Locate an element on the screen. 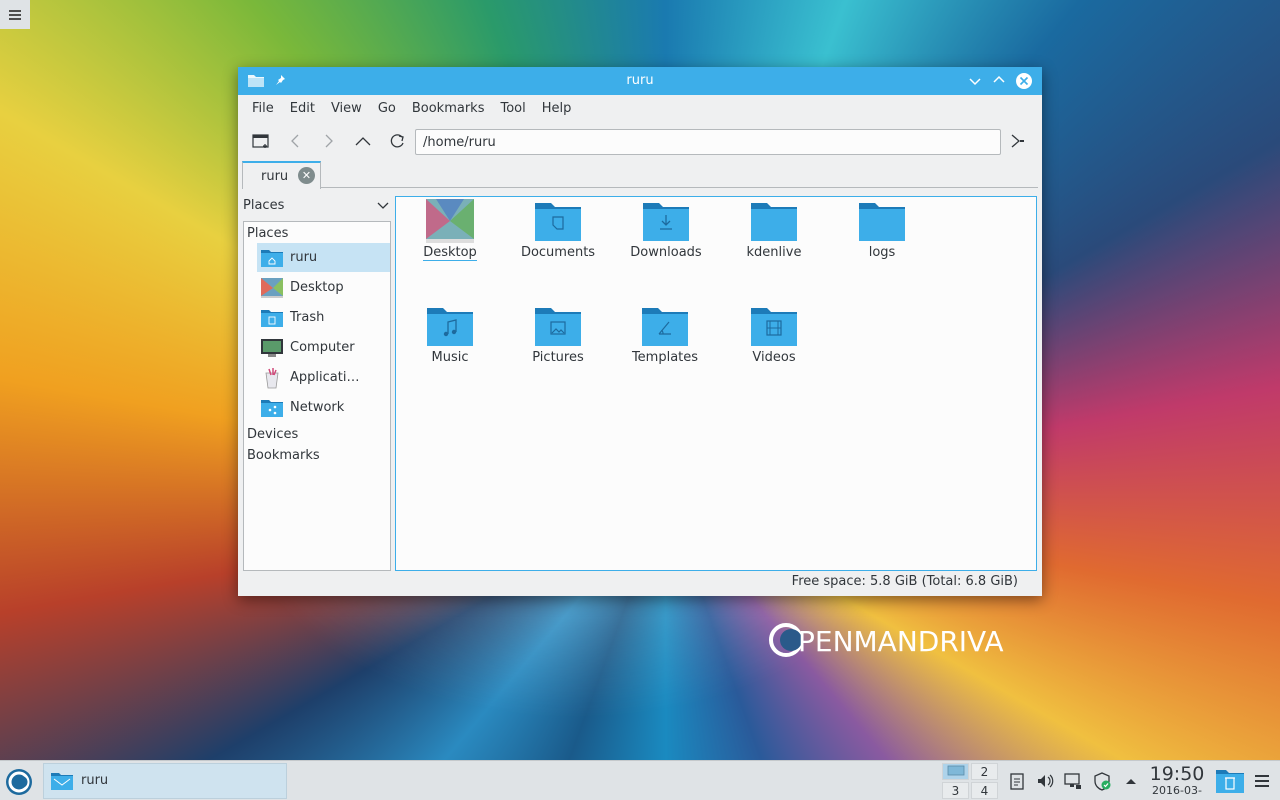 The height and width of the screenshot is (800, 1280). bookmarks-group-label: Bookmarks is located at coordinates (283, 455).